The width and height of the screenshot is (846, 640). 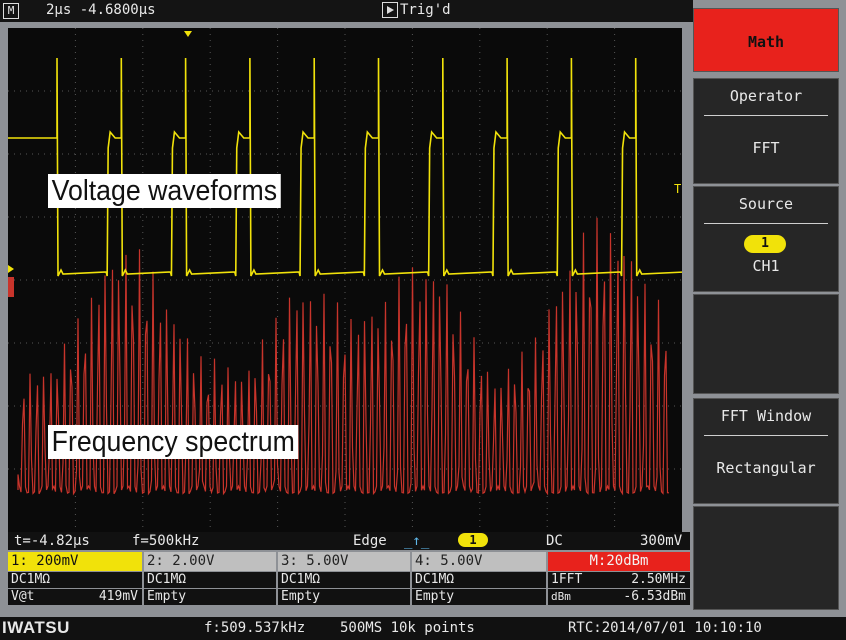 I want to click on operator-title: Operator, so click(x=766, y=96).